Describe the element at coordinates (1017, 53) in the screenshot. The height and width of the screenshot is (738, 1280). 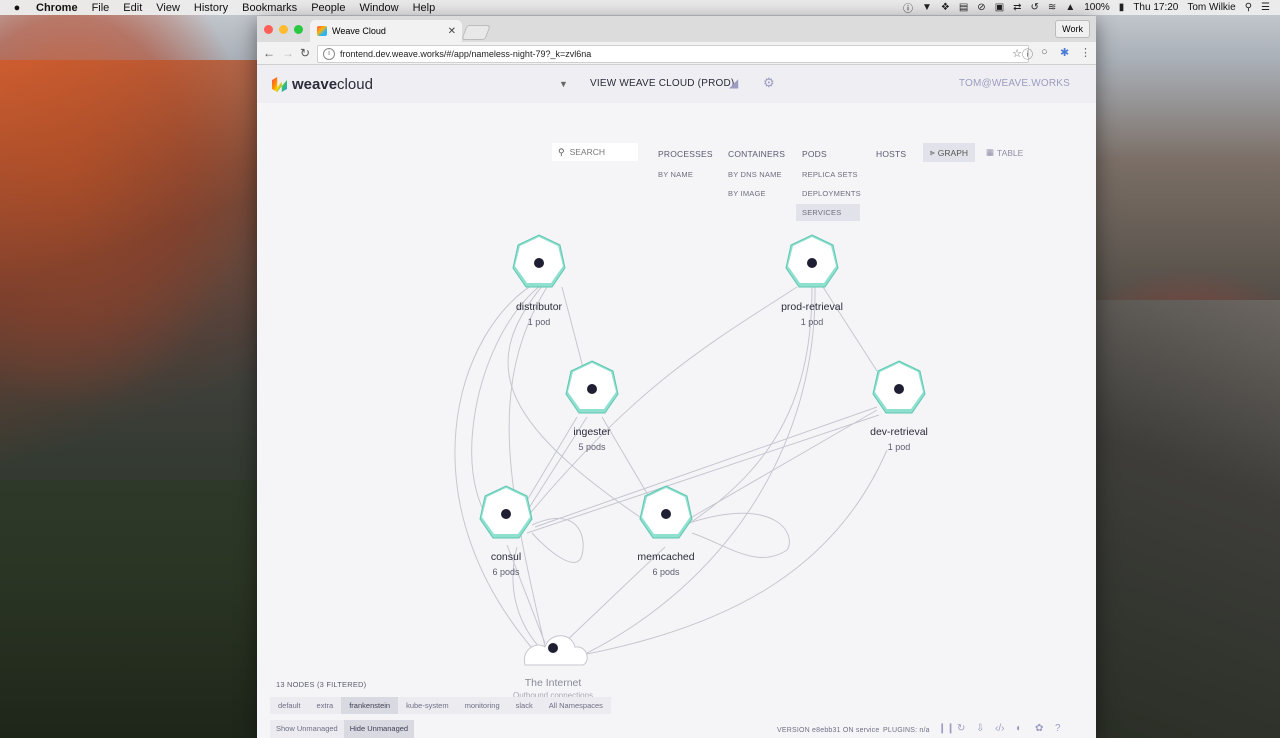
I see `bookmark-star-icon: ☆` at that location.